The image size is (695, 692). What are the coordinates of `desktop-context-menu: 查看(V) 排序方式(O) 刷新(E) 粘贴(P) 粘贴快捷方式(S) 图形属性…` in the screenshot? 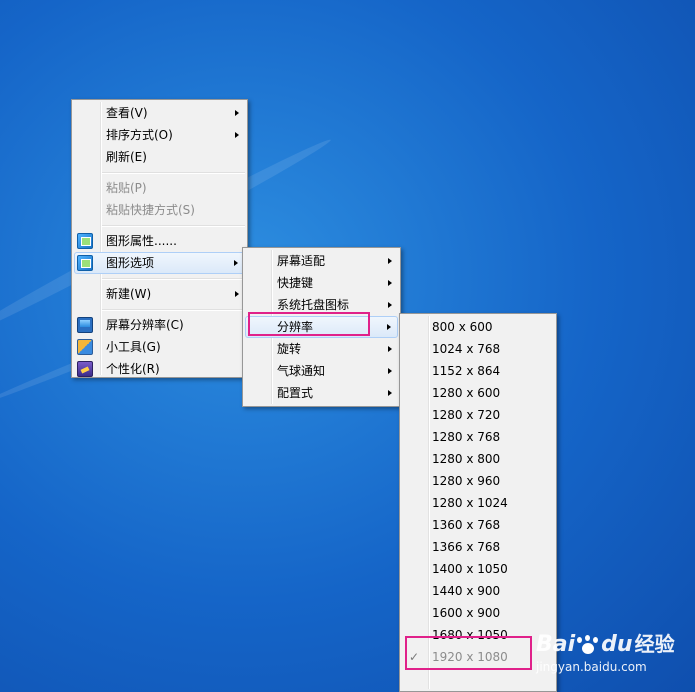 It's located at (159, 238).